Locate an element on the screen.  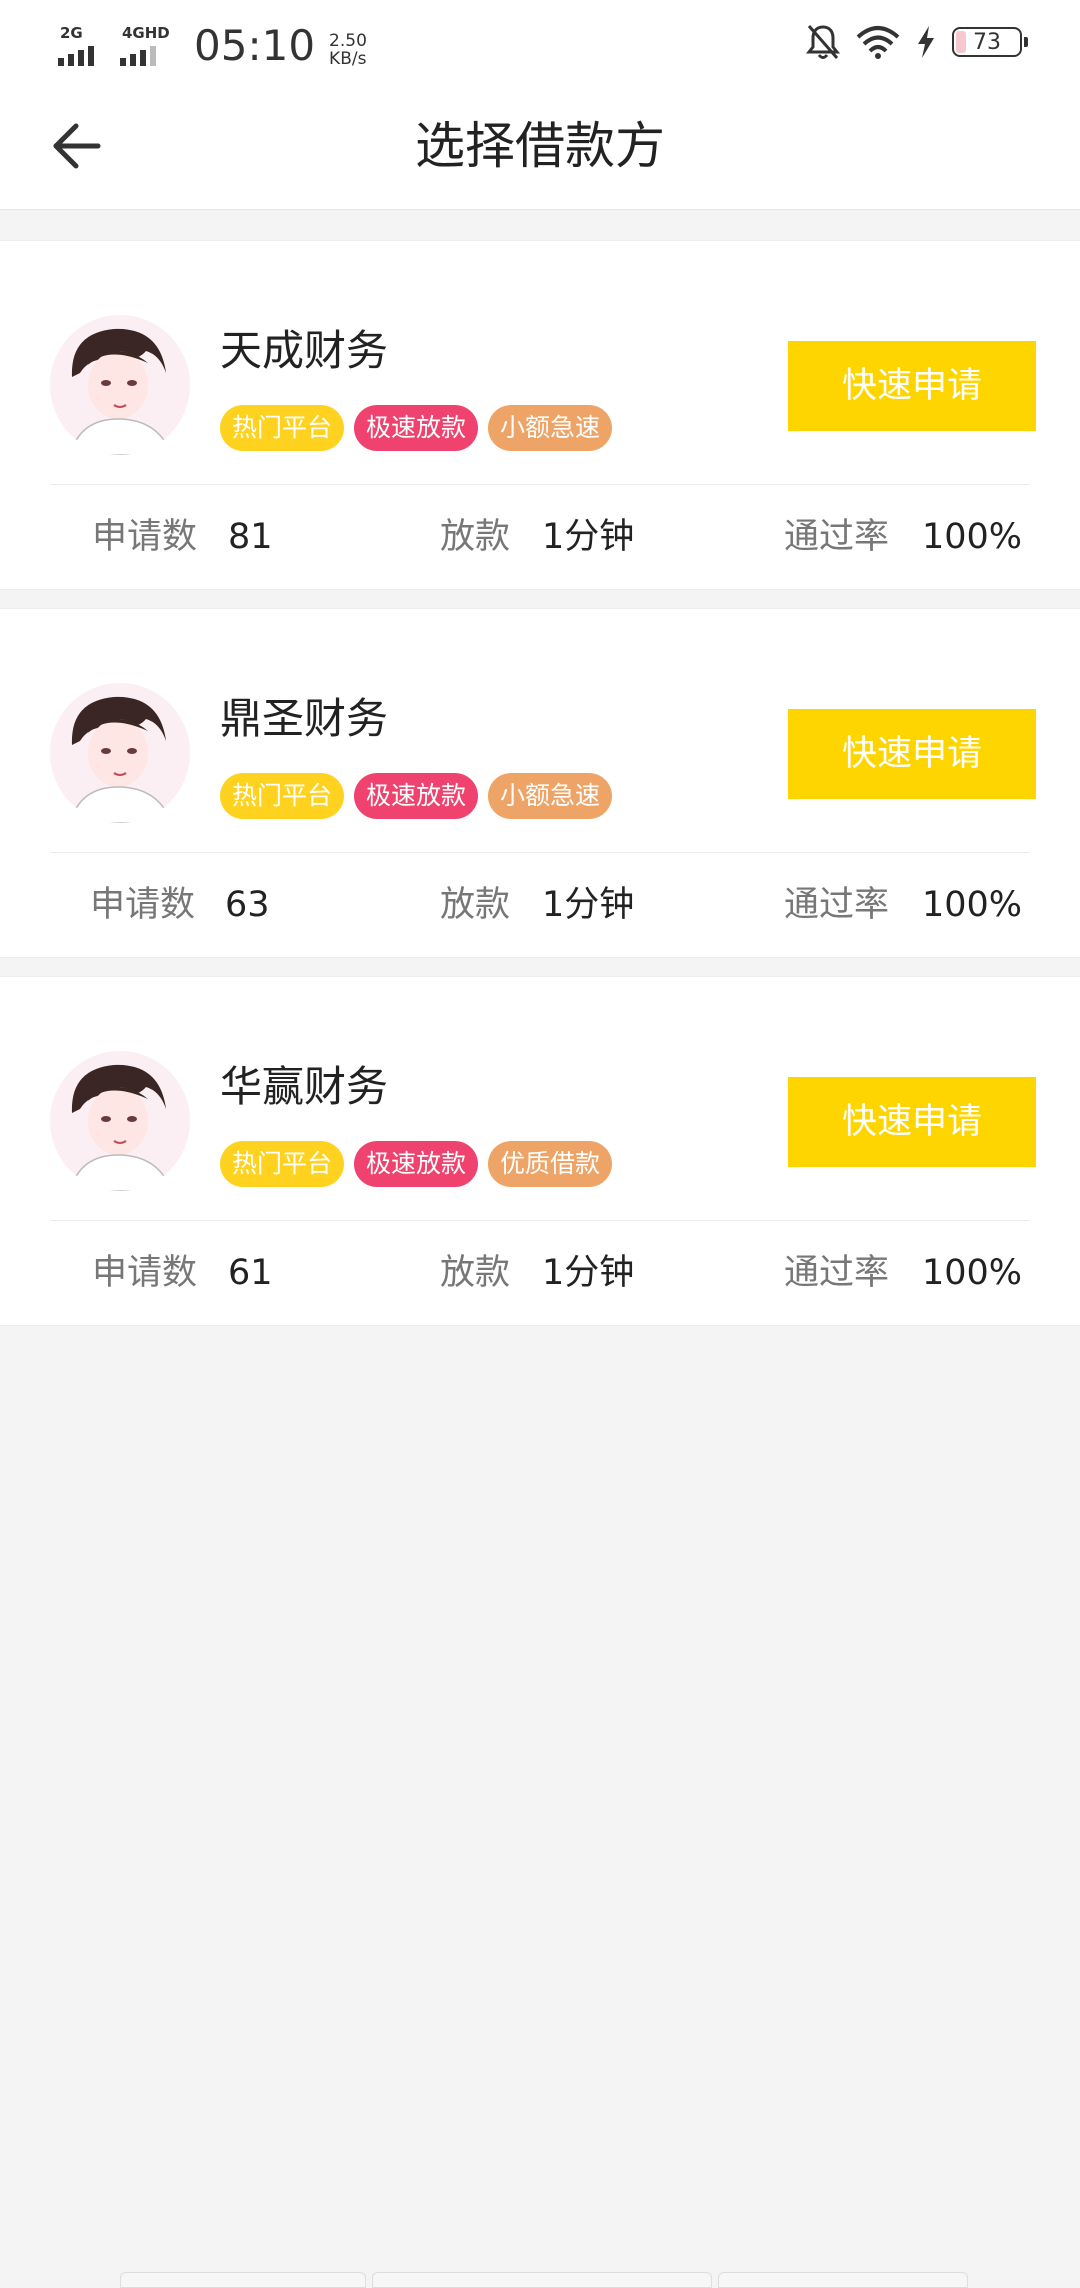
tag-list: 热门平台 极速放款 优质借款 is located at coordinates (416, 1164).